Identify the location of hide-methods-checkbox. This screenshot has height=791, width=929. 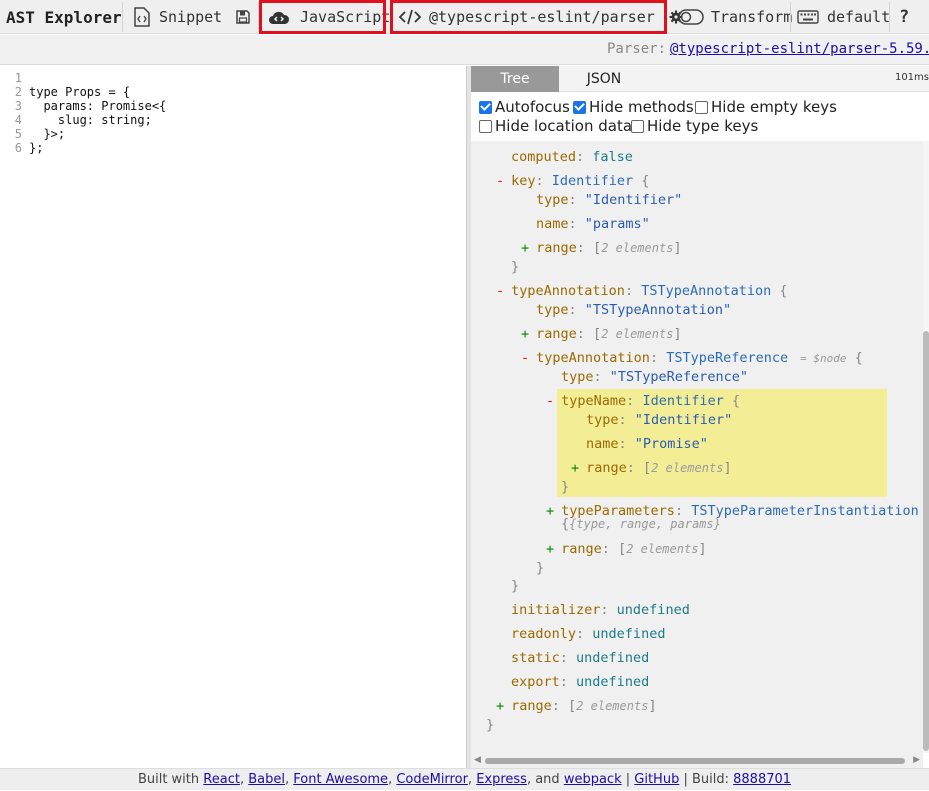
(579, 107).